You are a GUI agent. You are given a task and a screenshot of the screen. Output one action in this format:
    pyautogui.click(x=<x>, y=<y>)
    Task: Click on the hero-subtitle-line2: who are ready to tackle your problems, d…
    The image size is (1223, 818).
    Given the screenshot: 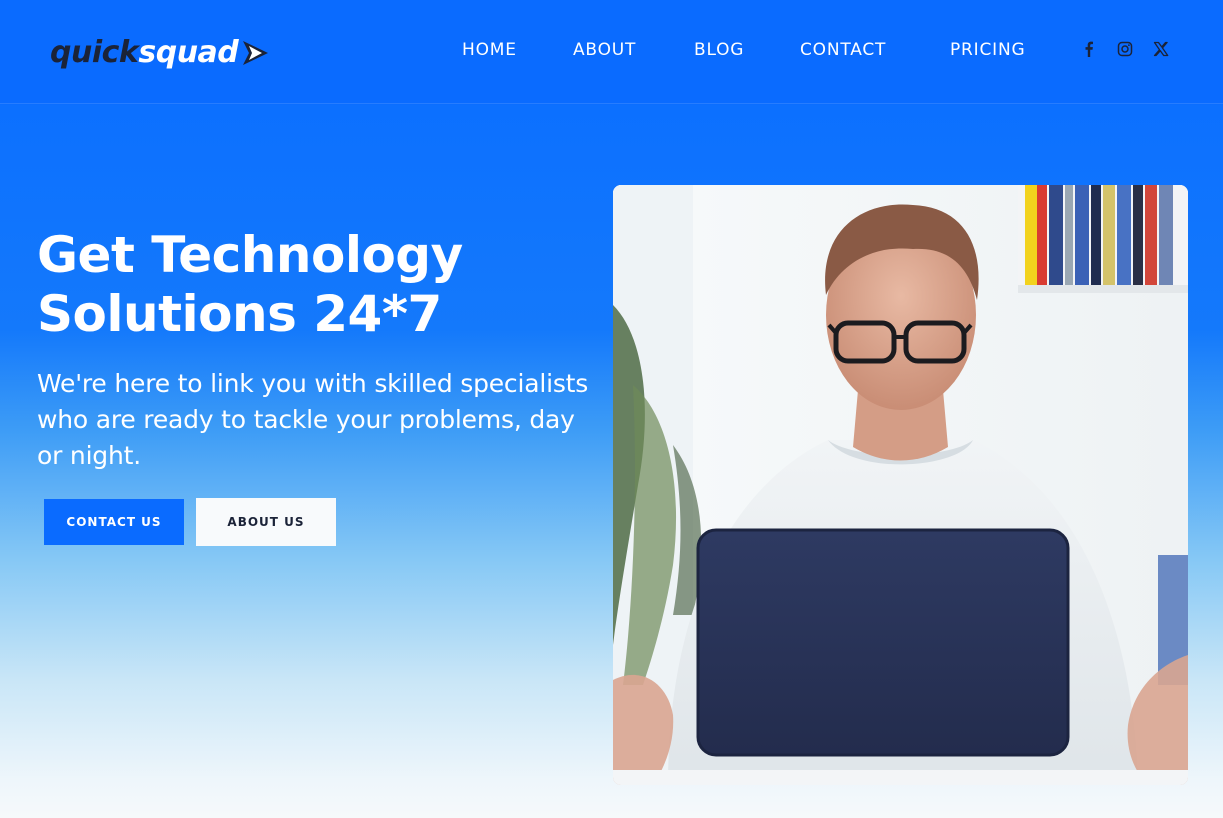 What is the action you would take?
    pyautogui.click(x=306, y=419)
    